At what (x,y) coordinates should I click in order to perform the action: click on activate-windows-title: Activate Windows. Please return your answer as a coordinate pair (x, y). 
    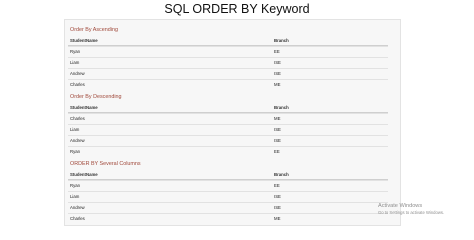
    Looking at the image, I should click on (400, 206).